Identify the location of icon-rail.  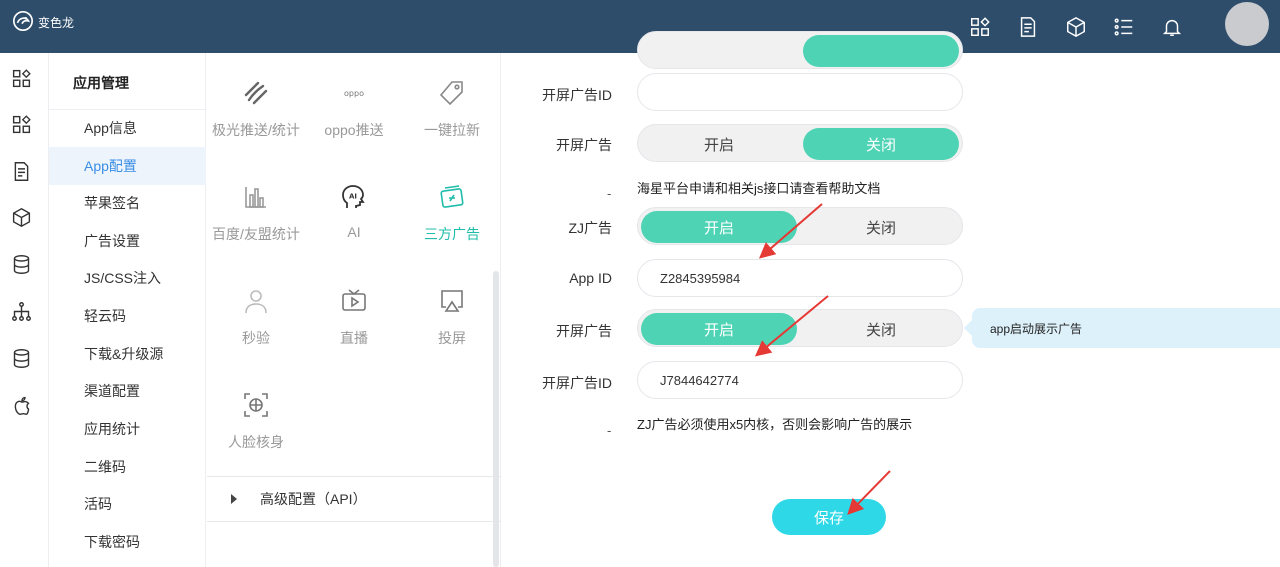
(24, 310).